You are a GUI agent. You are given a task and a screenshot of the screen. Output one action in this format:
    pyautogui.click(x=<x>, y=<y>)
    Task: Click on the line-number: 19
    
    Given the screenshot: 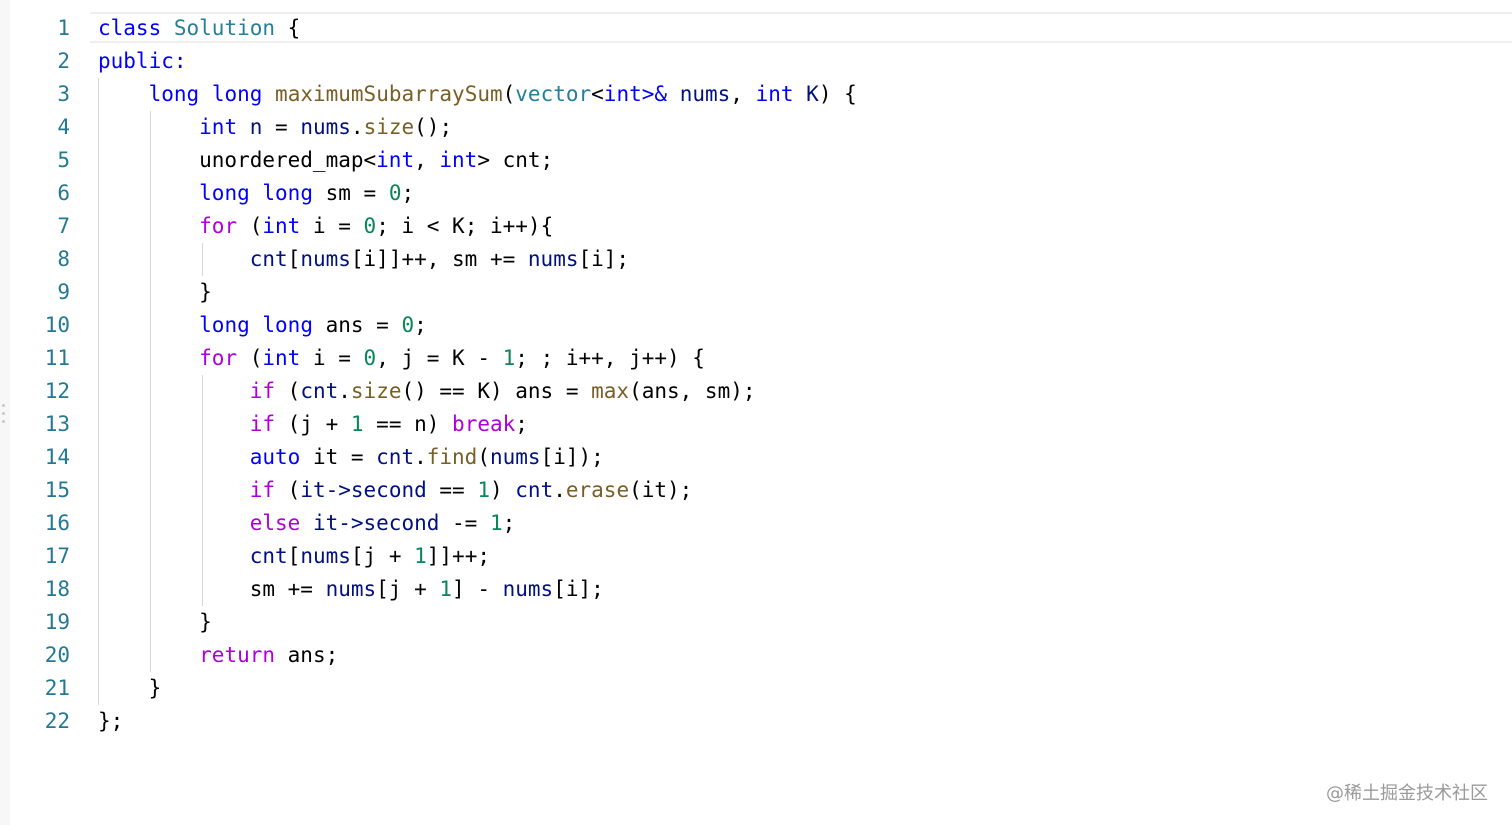 What is the action you would take?
    pyautogui.click(x=57, y=622)
    